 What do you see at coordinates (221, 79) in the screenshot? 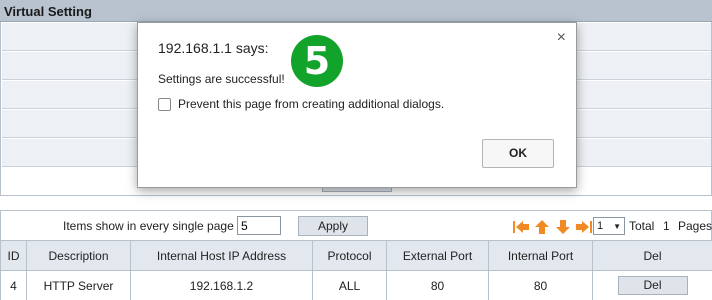
I see `dialog-message: Settings are successful!` at bounding box center [221, 79].